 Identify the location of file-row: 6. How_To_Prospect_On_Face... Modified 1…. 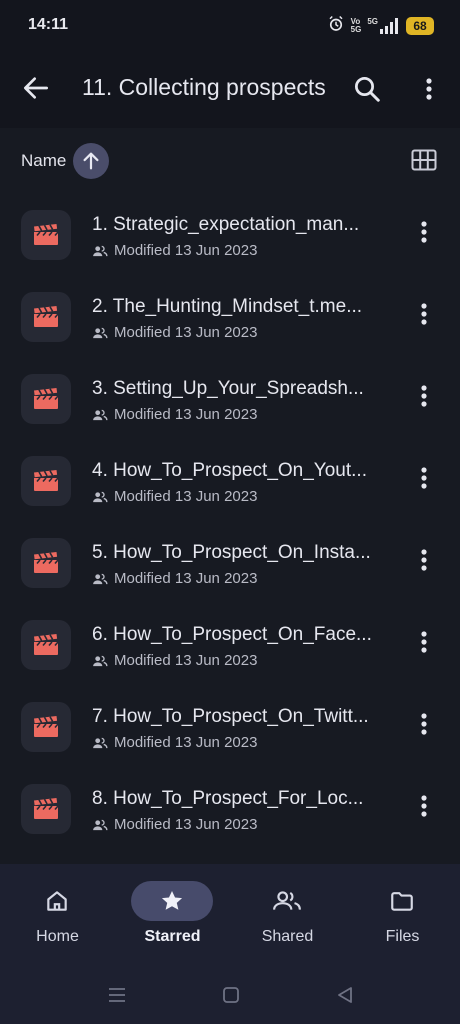
(230, 641).